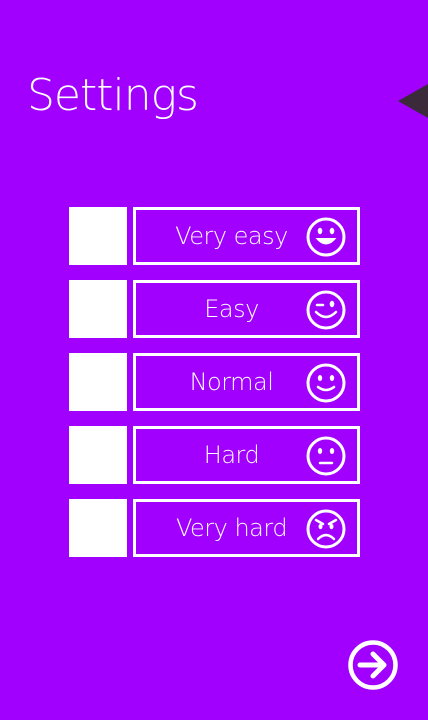 The width and height of the screenshot is (428, 720). What do you see at coordinates (326, 310) in the screenshot?
I see `wink-icon` at bounding box center [326, 310].